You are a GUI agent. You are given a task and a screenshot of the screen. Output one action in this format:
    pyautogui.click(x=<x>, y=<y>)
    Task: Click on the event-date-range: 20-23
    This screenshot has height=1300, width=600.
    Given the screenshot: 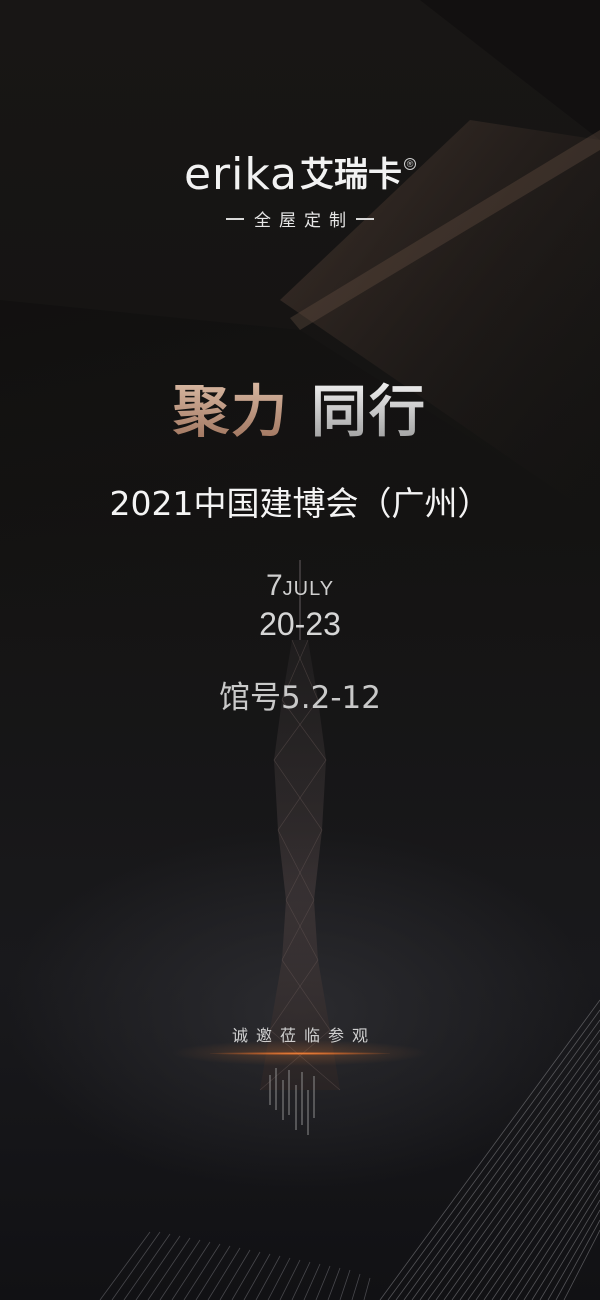 What is the action you would take?
    pyautogui.click(x=300, y=624)
    